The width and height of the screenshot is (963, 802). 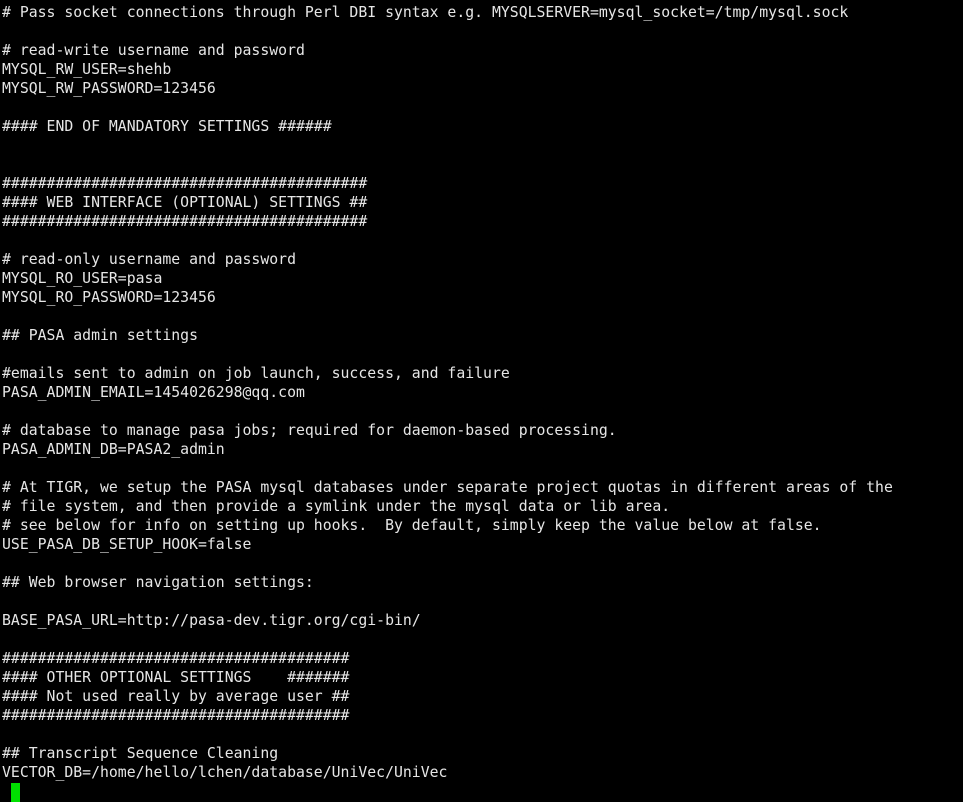 What do you see at coordinates (109, 88) in the screenshot?
I see `terminal-line: MYSQL_RW_PASSWORD=123456` at bounding box center [109, 88].